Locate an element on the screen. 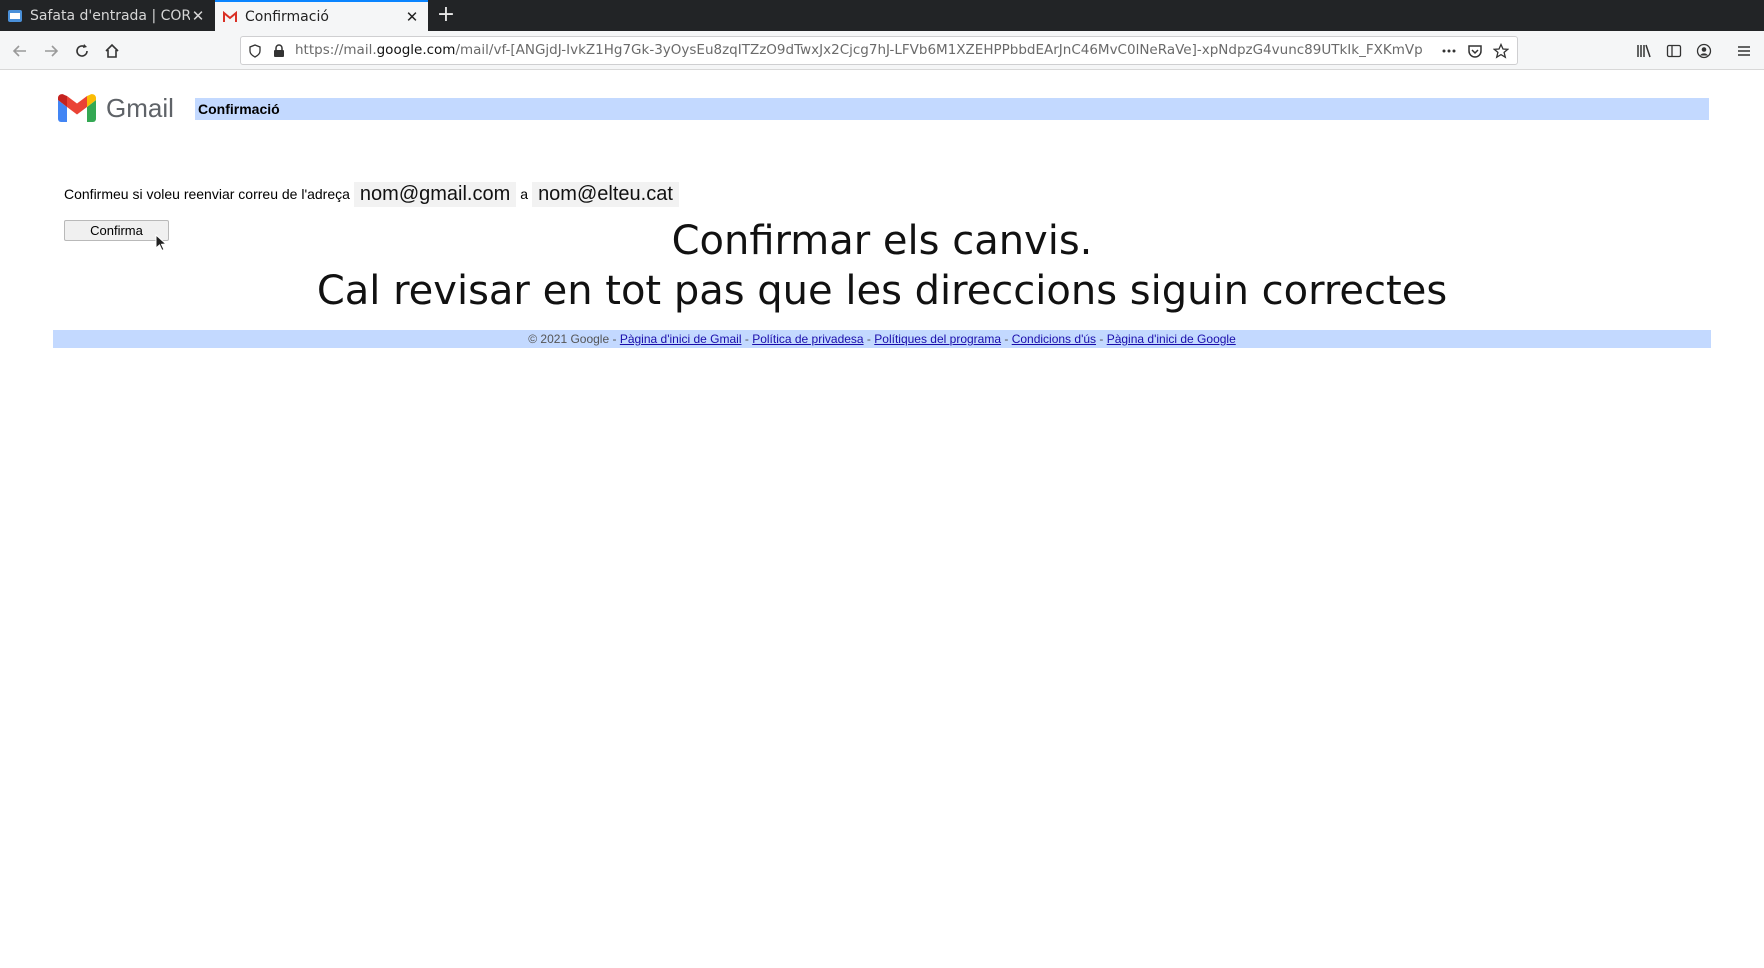 The image size is (1764, 968). gmail-logo: Gmail is located at coordinates (123, 108).